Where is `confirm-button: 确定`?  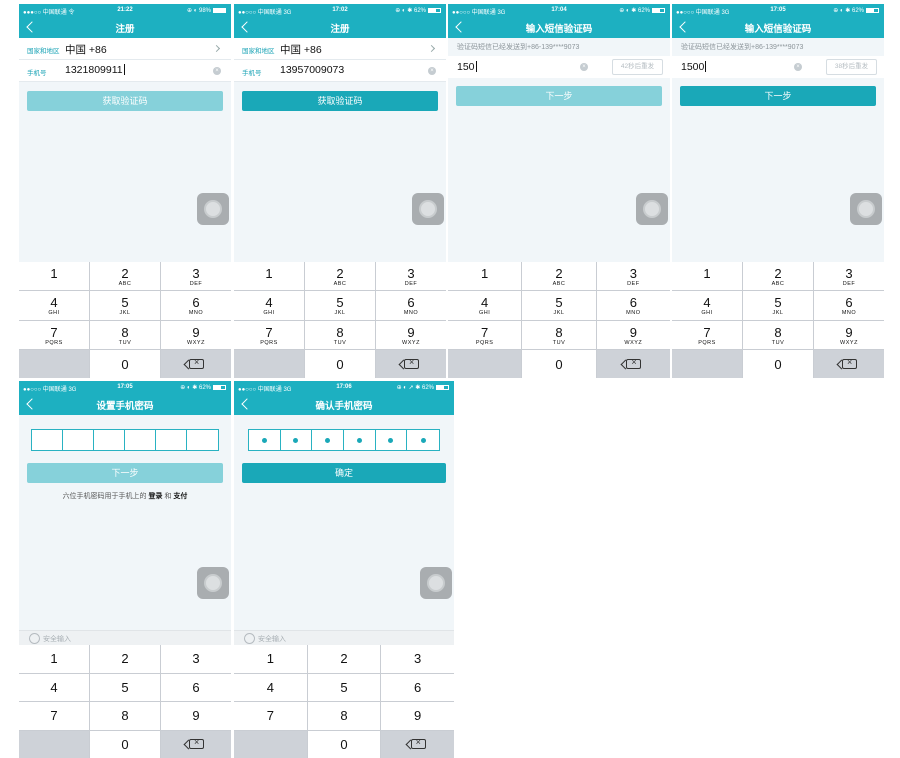
confirm-button: 确定 is located at coordinates (344, 473).